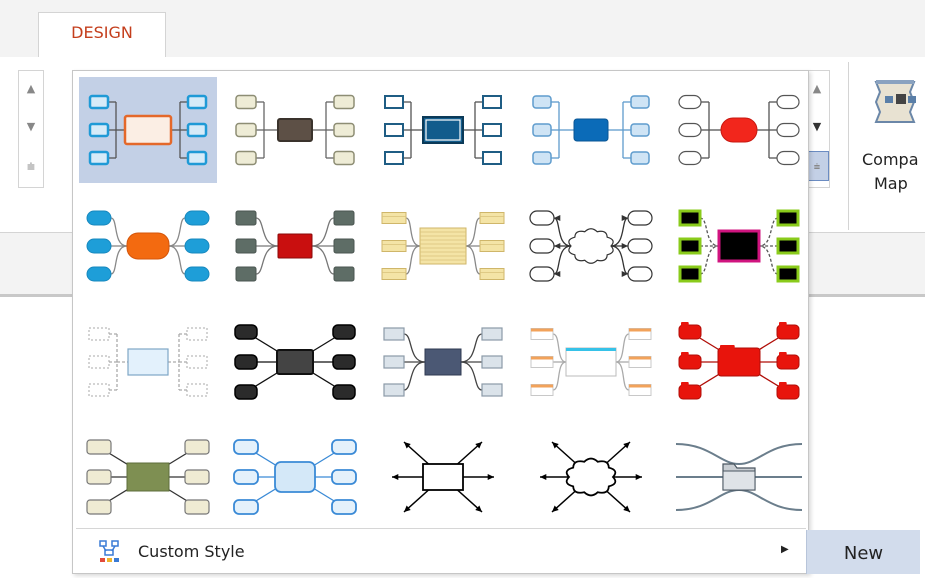 The width and height of the screenshot is (925, 578). What do you see at coordinates (863, 552) in the screenshot?
I see `new-button: New` at bounding box center [863, 552].